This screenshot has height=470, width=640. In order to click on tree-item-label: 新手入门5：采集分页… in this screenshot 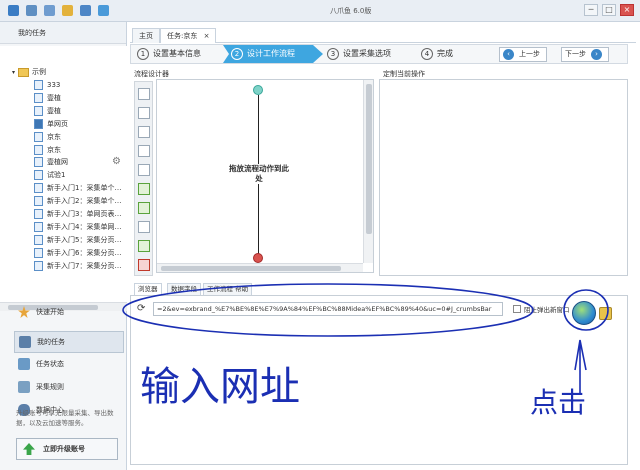, I will do `click(84, 239)`.